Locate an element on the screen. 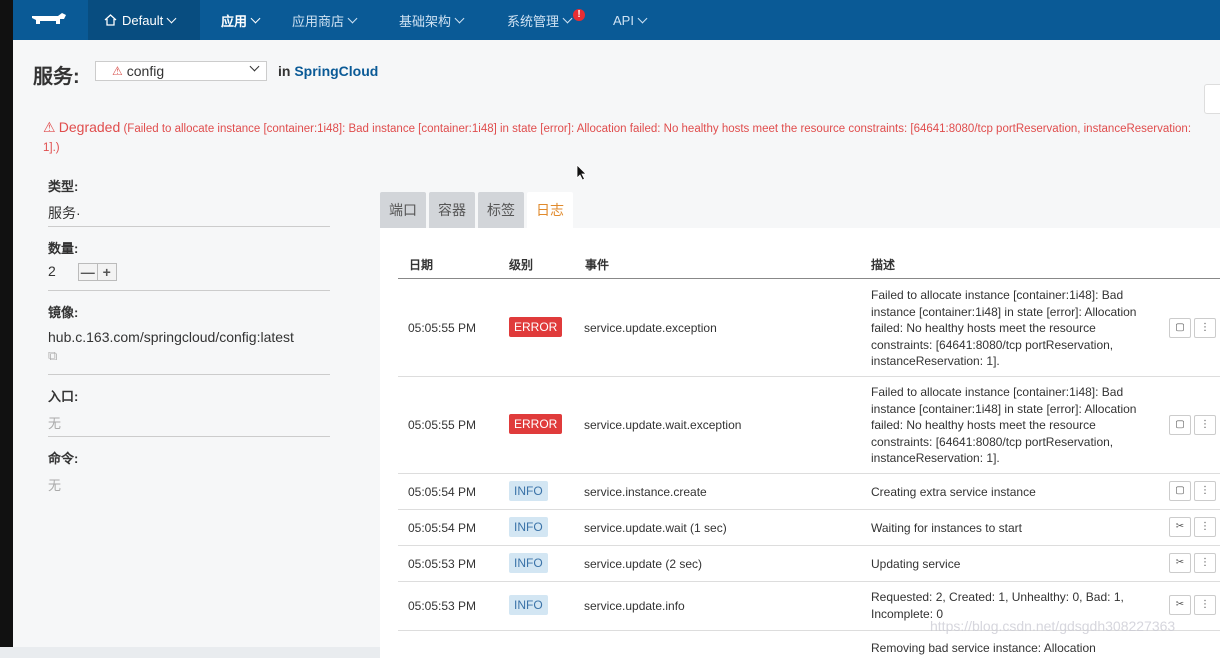 The width and height of the screenshot is (1220, 658). copy-icon: ⧉ is located at coordinates (189, 356).